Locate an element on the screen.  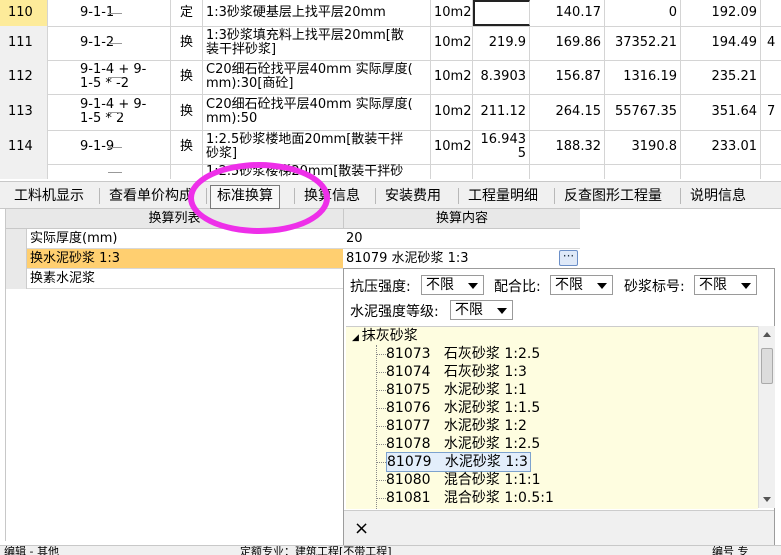
mortar-grade-select: 不限 is located at coordinates (725, 285).